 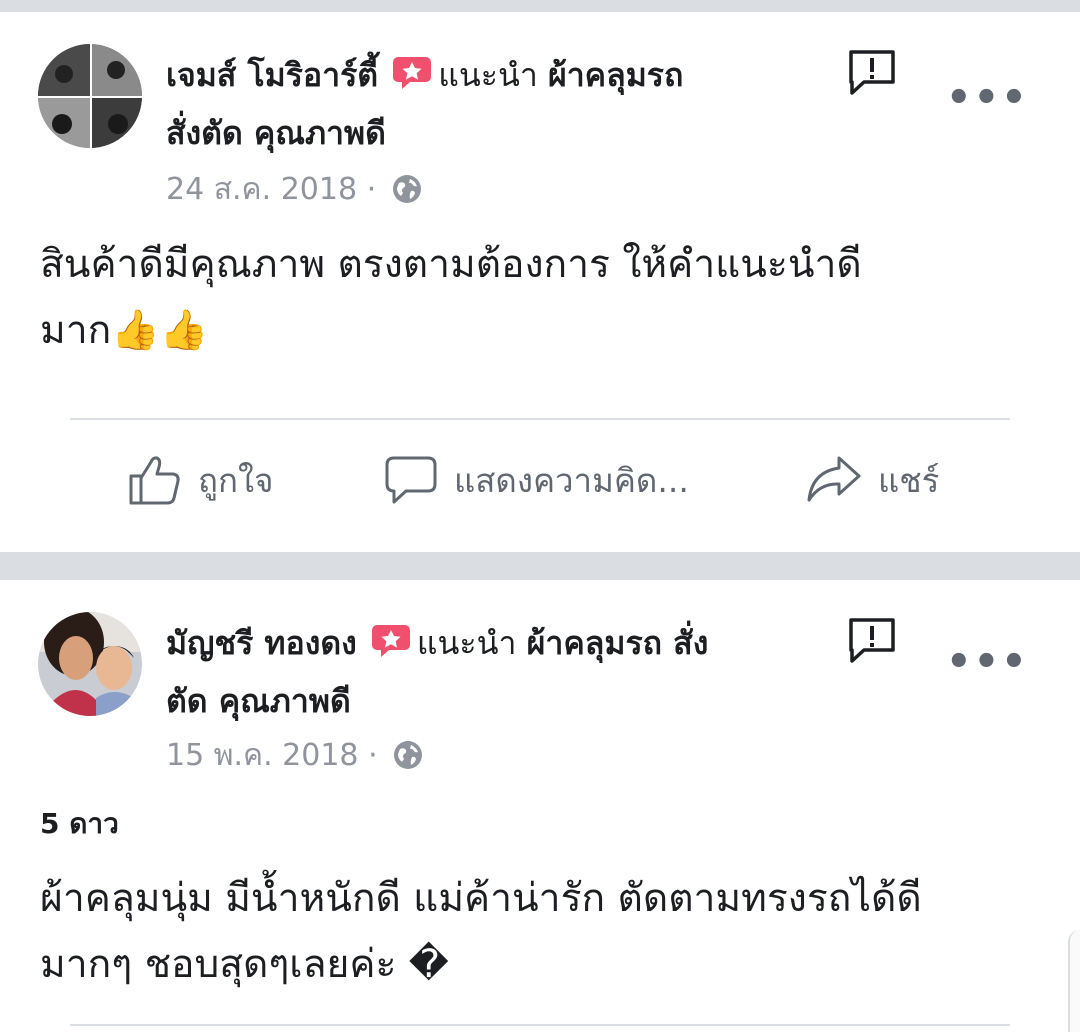 I want to click on review-text-line: มากๆ ชอบสุดๆเลยค่ะ �, so click(x=244, y=964).